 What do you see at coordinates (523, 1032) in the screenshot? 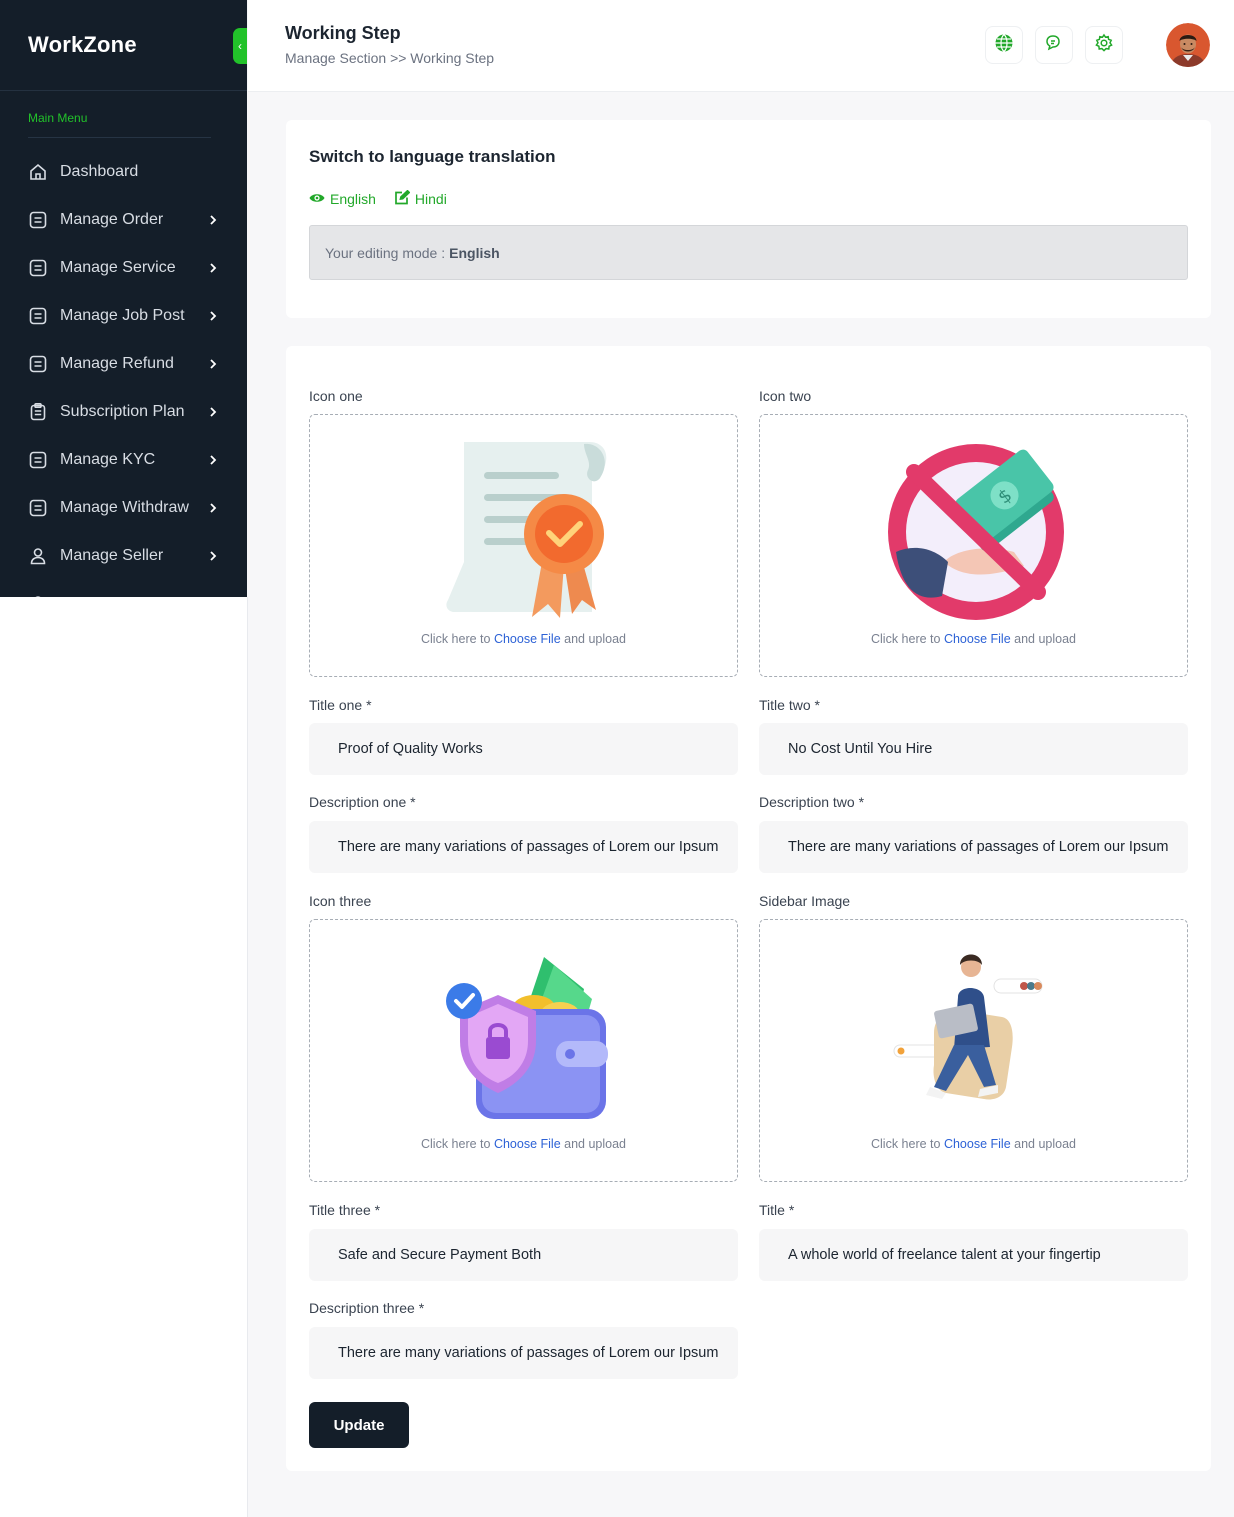
I see `secure-wallet-image` at bounding box center [523, 1032].